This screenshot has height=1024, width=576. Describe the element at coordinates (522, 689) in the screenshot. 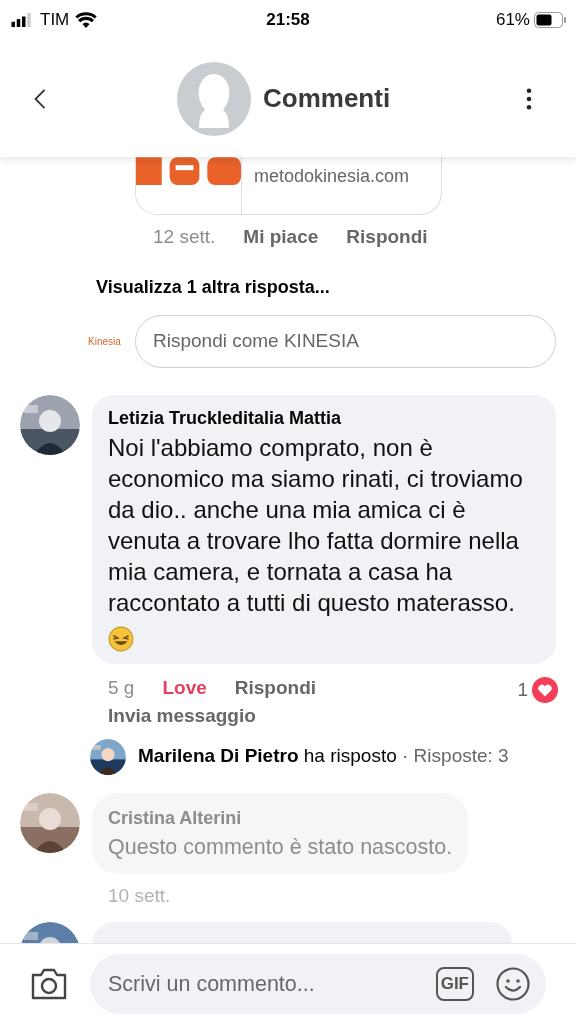

I see `reaction-count: 1` at that location.